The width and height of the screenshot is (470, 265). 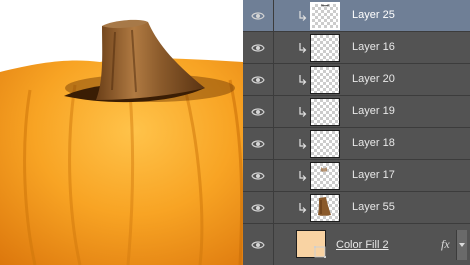 I want to click on layer-row-layer-25: Layer 25, so click(x=356, y=16).